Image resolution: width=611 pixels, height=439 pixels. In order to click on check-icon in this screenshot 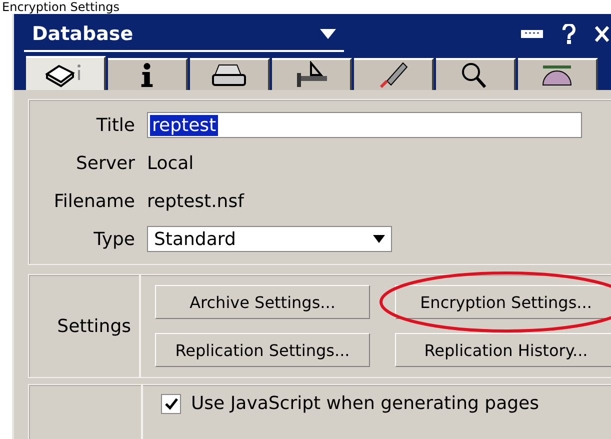, I will do `click(171, 403)`.